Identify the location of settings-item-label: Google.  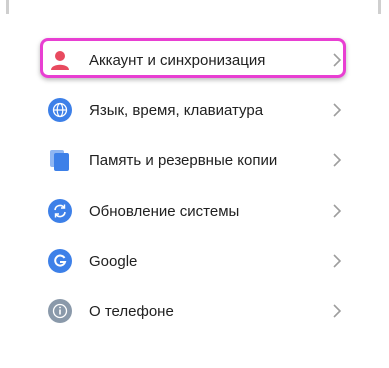
(113, 261).